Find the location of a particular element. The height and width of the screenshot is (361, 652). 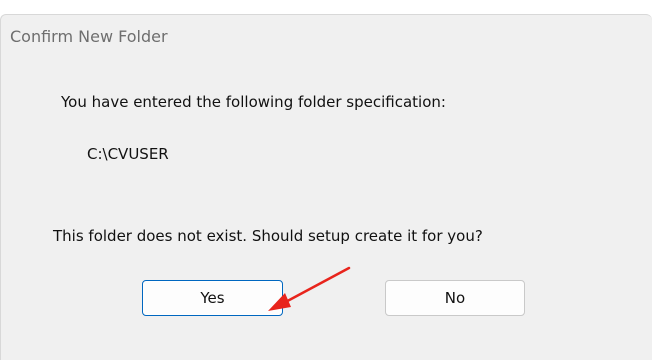

dialog-title: Confirm New Folder is located at coordinates (89, 36).